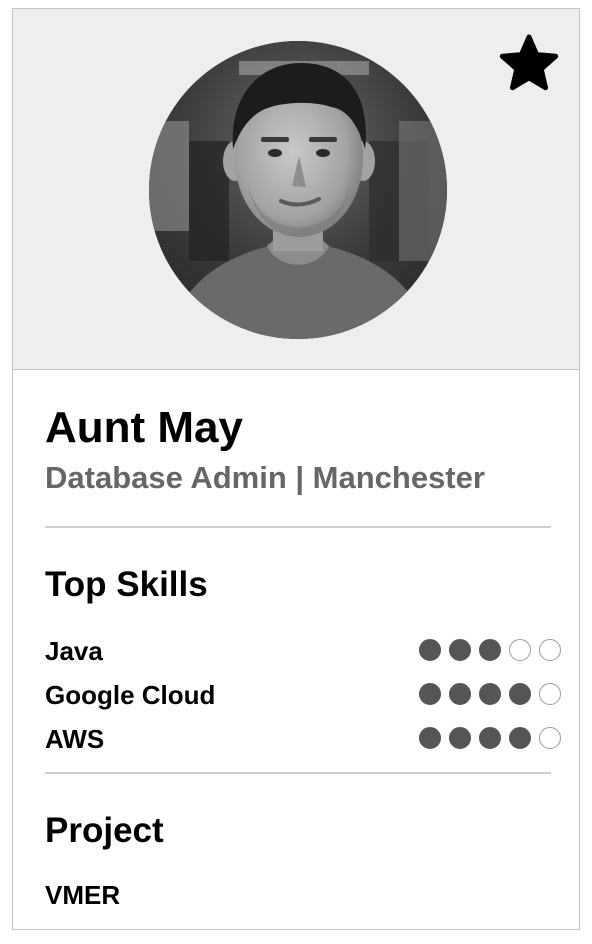 This screenshot has height=944, width=592. Describe the element at coordinates (144, 427) in the screenshot. I see `profile-name: Aunt May` at that location.